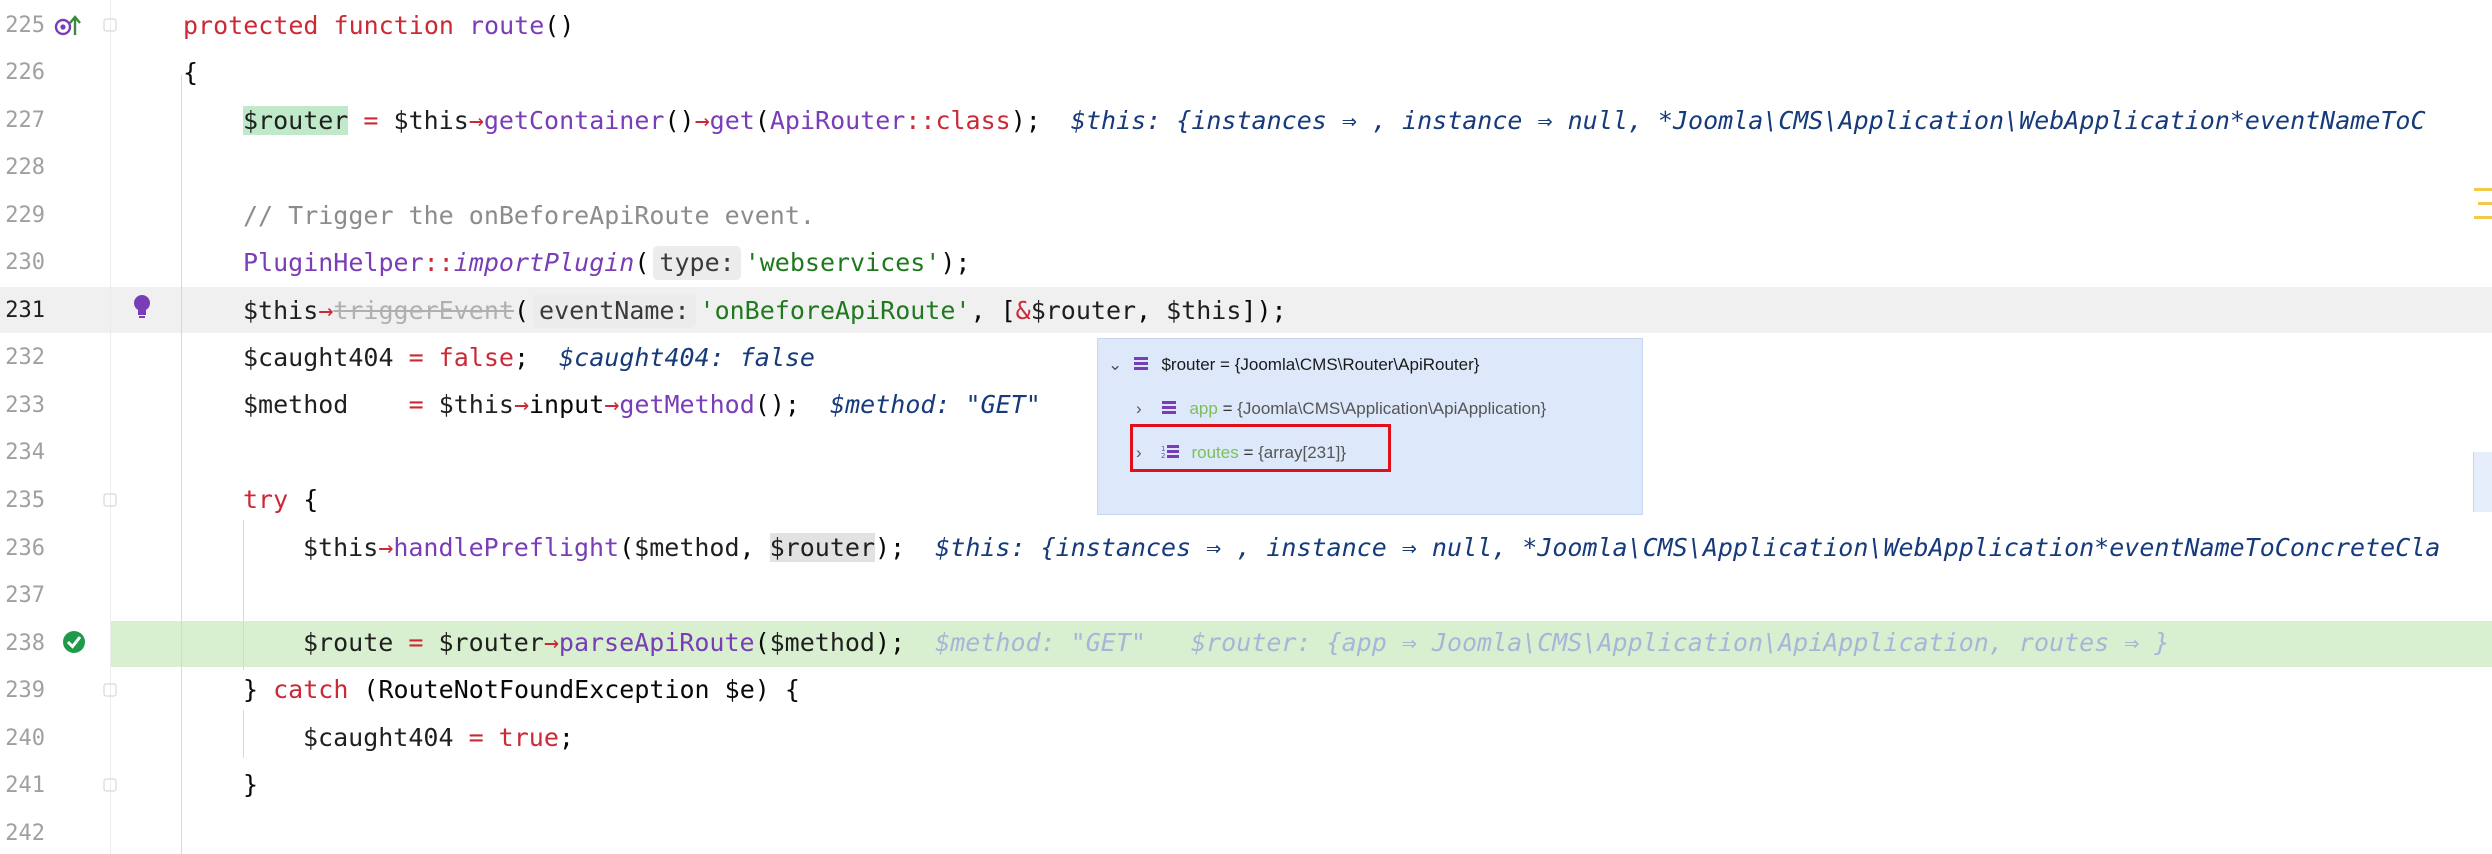 The image size is (2492, 854). Describe the element at coordinates (732, 120) in the screenshot. I see `method-call: get` at that location.